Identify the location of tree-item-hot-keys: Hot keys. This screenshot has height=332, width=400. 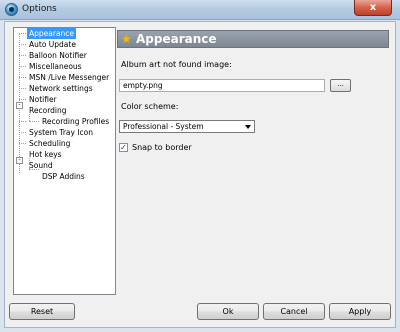
(45, 154).